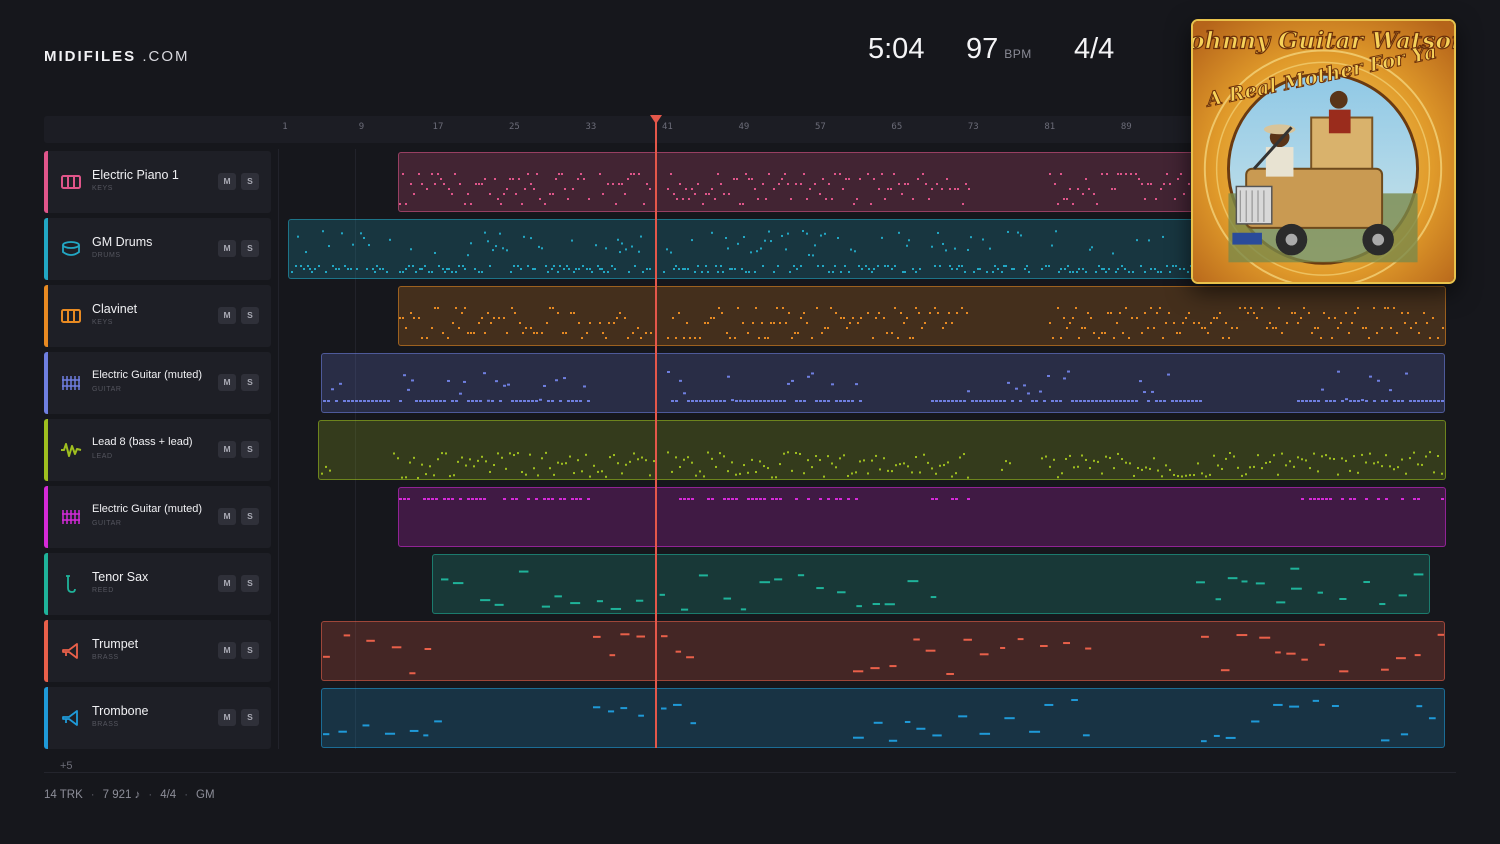  I want to click on playhead-line, so click(656, 435).